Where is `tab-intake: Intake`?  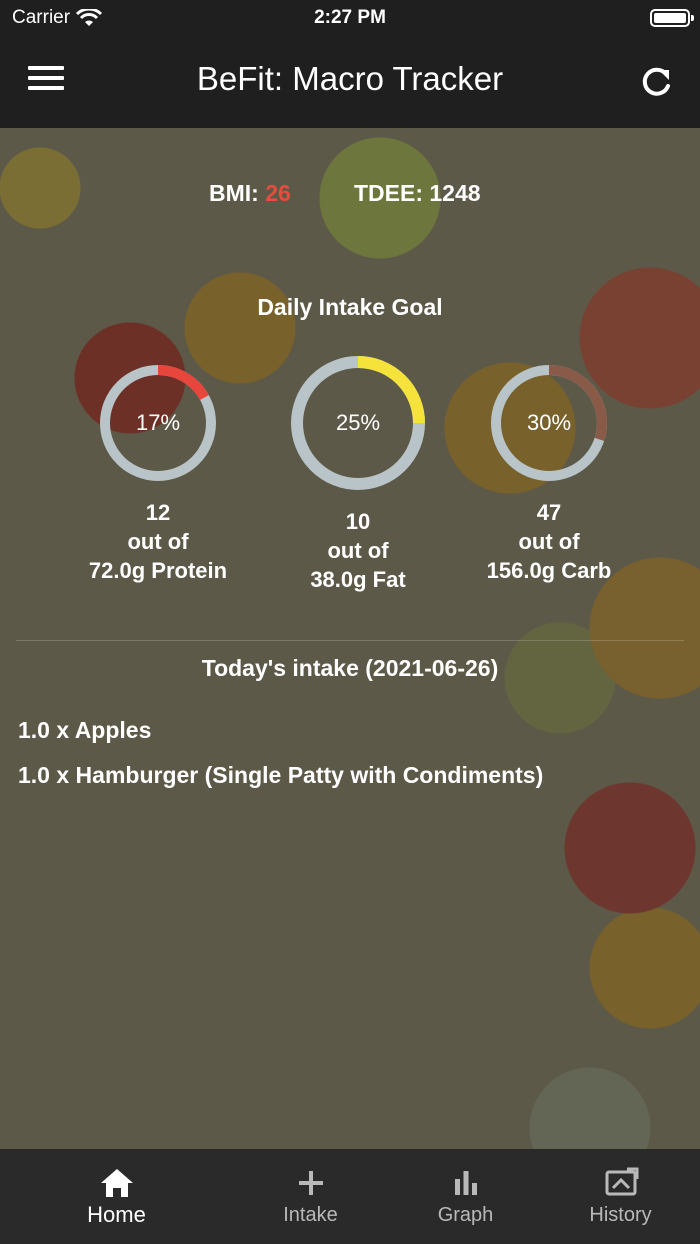 tab-intake: Intake is located at coordinates (310, 1196).